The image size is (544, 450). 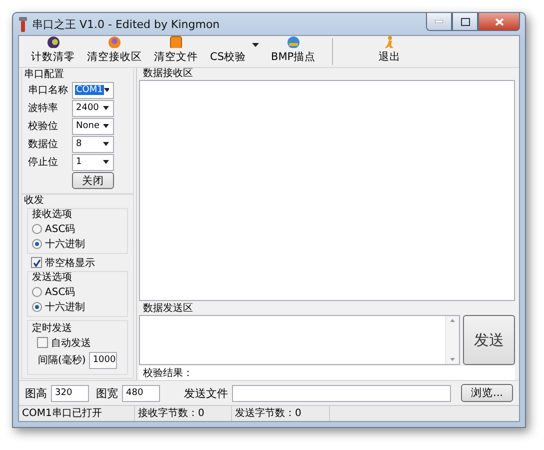 I want to click on field-label: 图高, so click(x=36, y=393).